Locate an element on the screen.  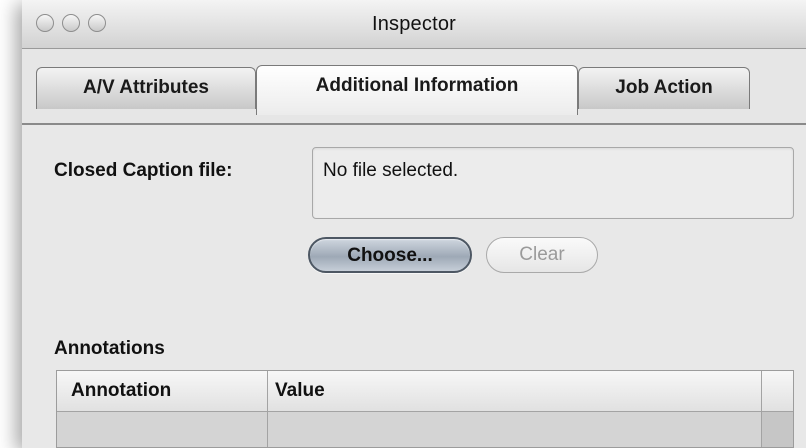
column-header-annotation: Annotation is located at coordinates (121, 391).